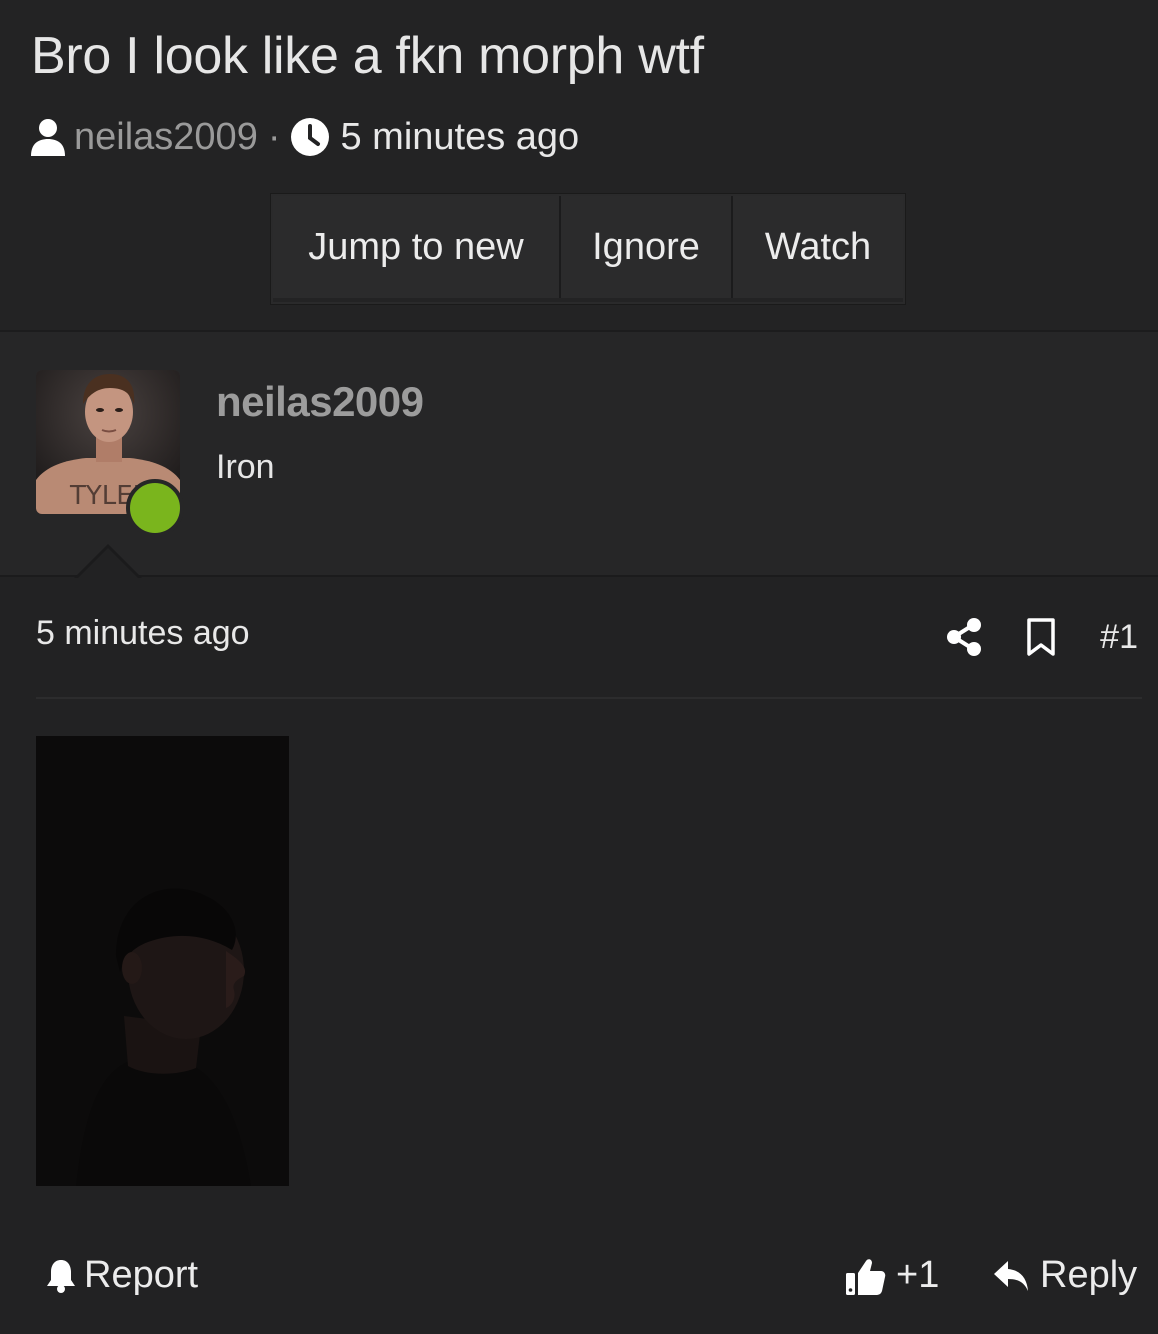  Describe the element at coordinates (143, 633) in the screenshot. I see `post-time: 5 minutes ago` at that location.